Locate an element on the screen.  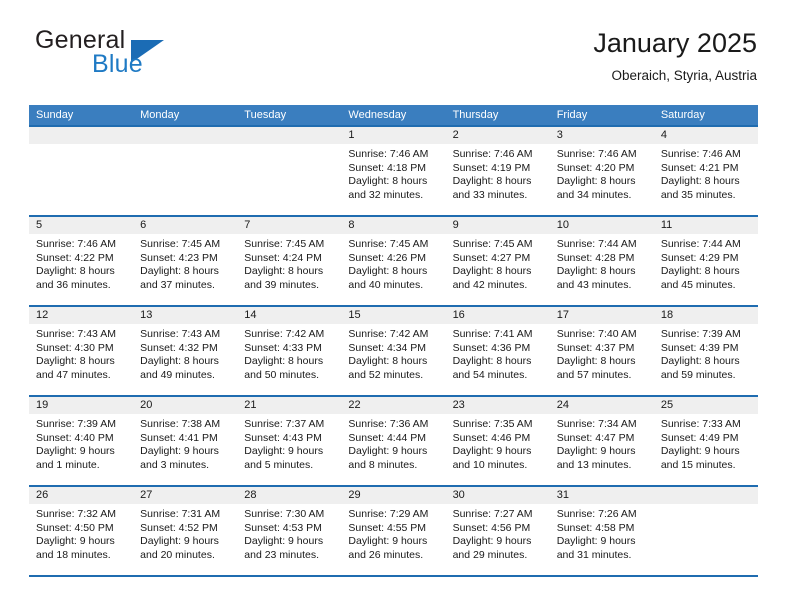
sunset-text: Sunset: 4:47 PM is located at coordinates (595, 437).